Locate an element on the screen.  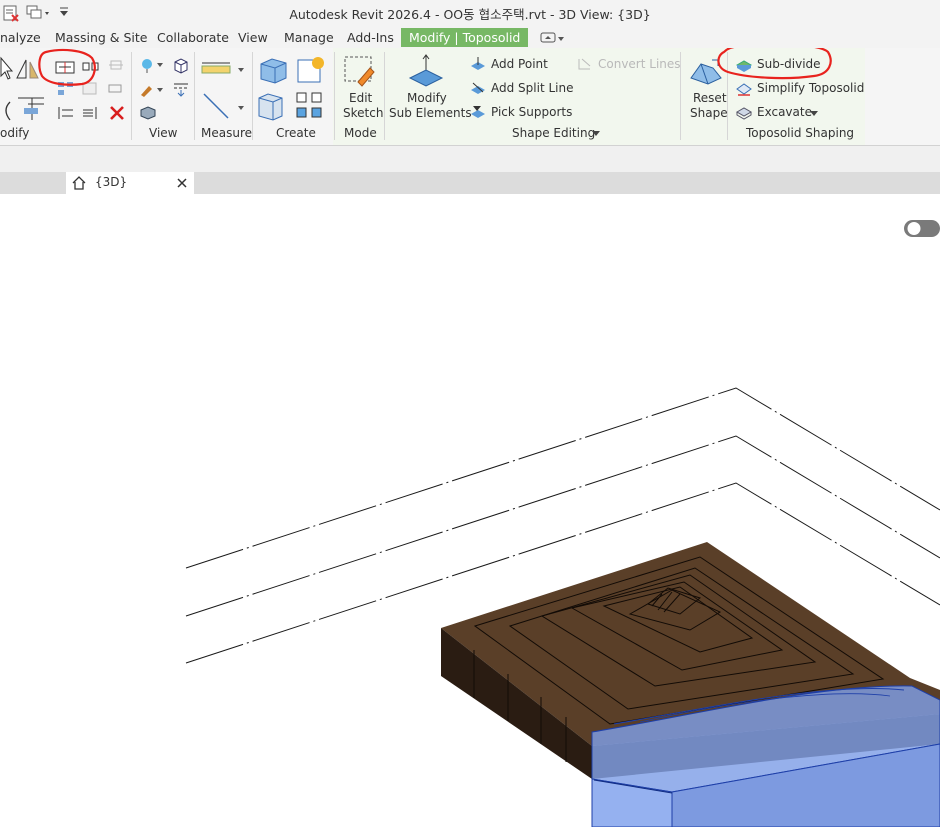
view-tab-3d: {3D} is located at coordinates (130, 183).